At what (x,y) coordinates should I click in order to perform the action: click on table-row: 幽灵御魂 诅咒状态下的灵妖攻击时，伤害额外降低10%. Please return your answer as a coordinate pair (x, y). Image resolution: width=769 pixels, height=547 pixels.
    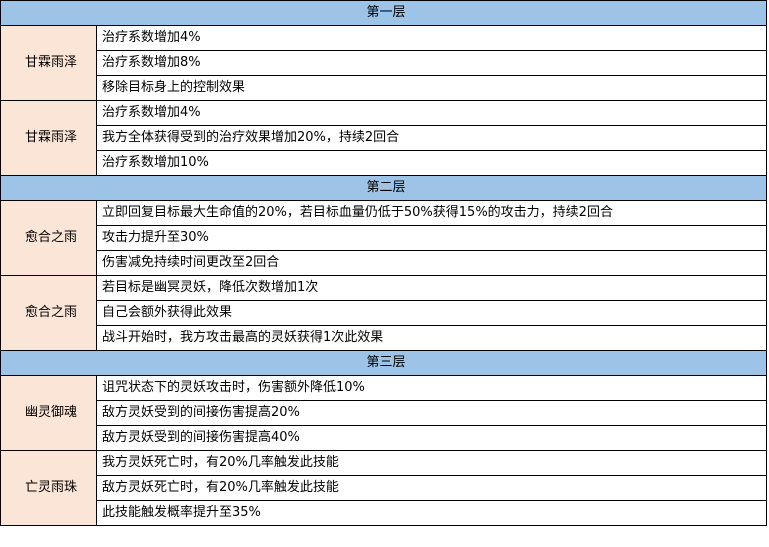
    Looking at the image, I should click on (384, 413).